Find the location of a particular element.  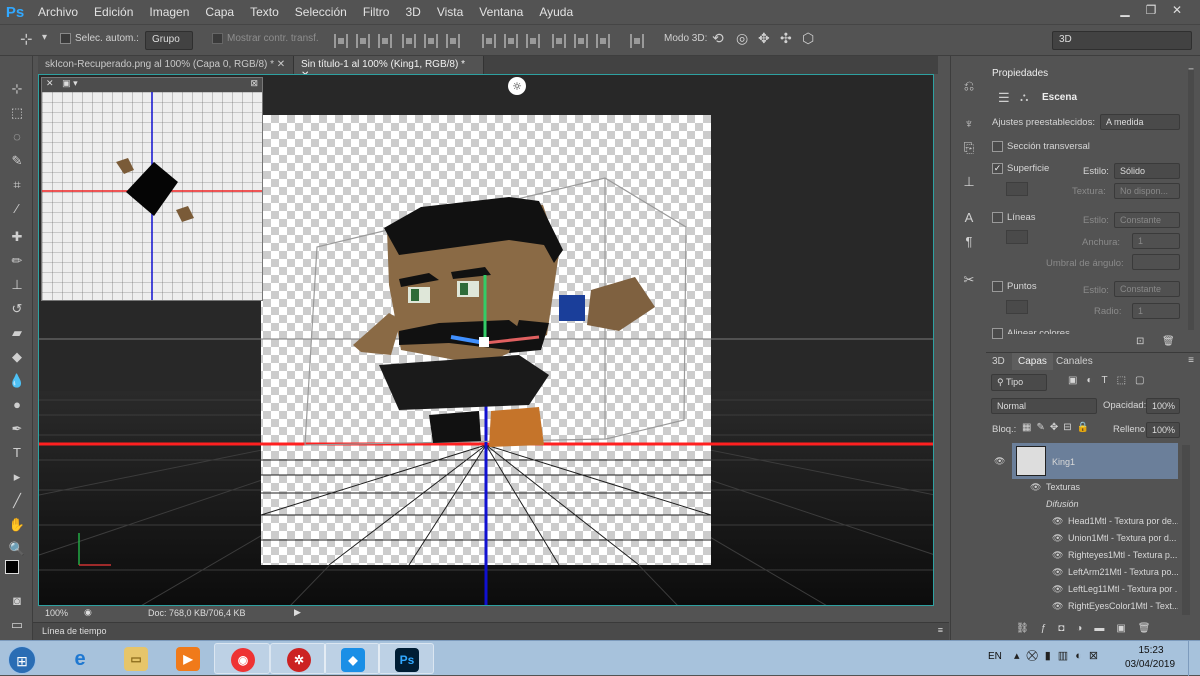

show-desktop-button is located at coordinates (1194, 658).